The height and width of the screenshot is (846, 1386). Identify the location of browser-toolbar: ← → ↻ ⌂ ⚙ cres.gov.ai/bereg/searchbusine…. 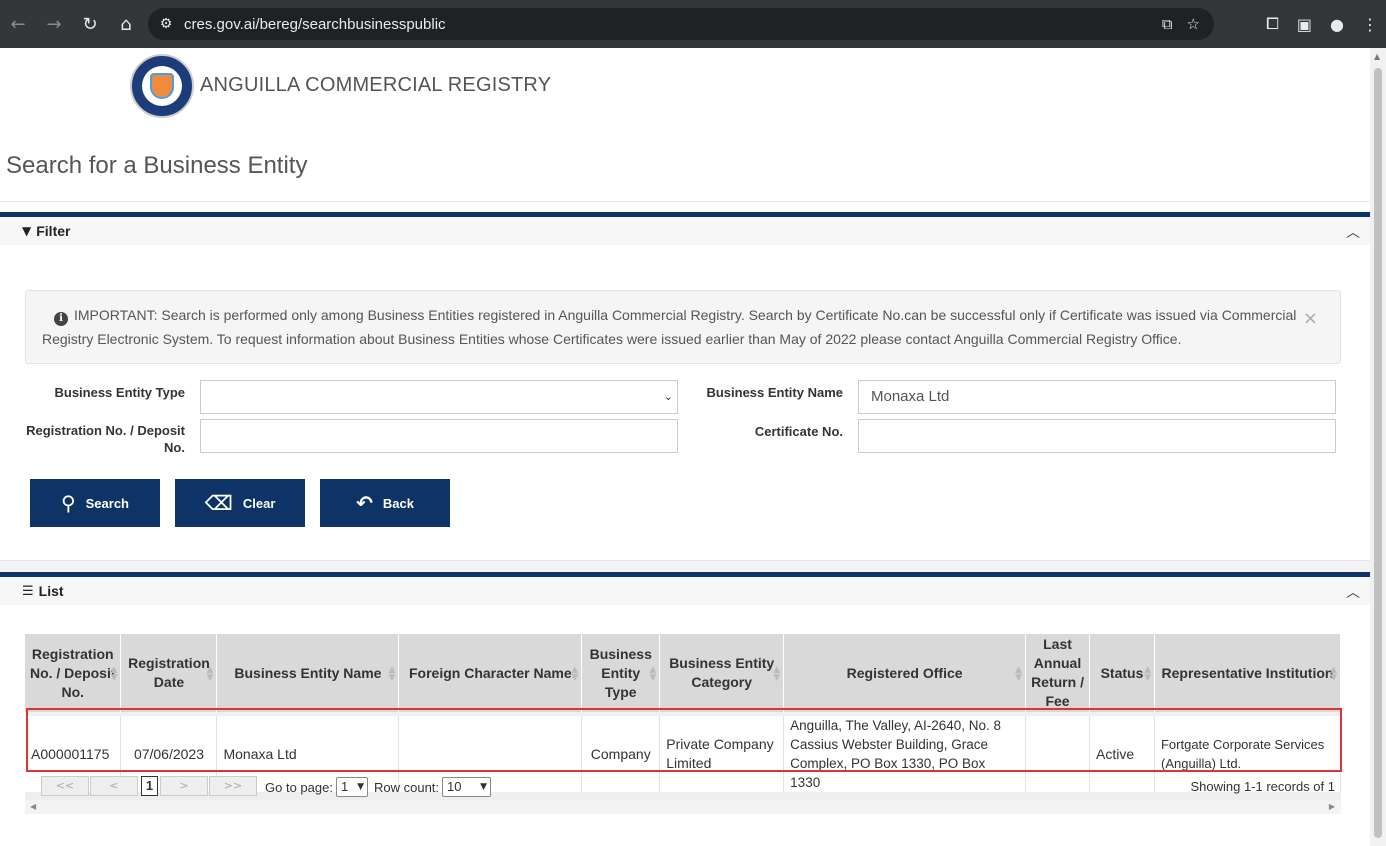
(693, 24).